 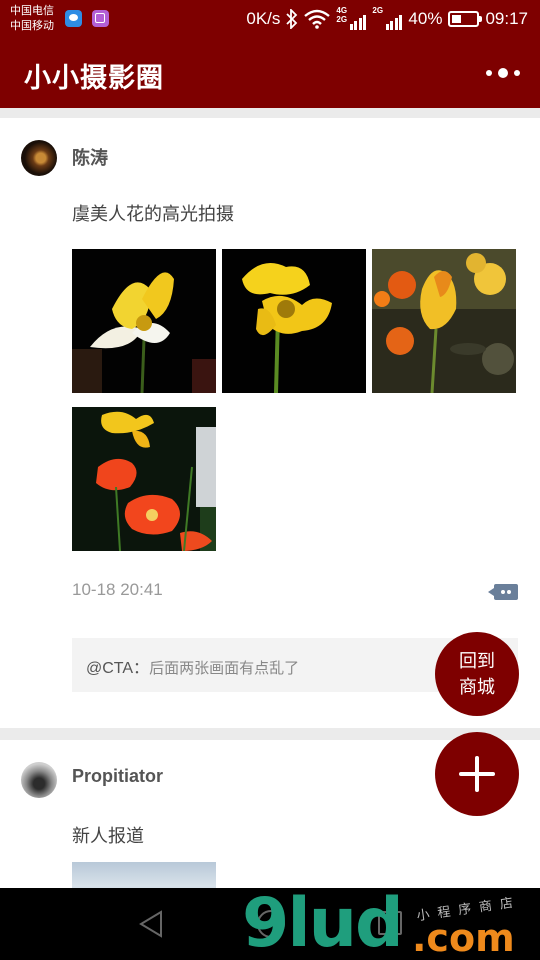 What do you see at coordinates (151, 924) in the screenshot?
I see `back-triangle-icon` at bounding box center [151, 924].